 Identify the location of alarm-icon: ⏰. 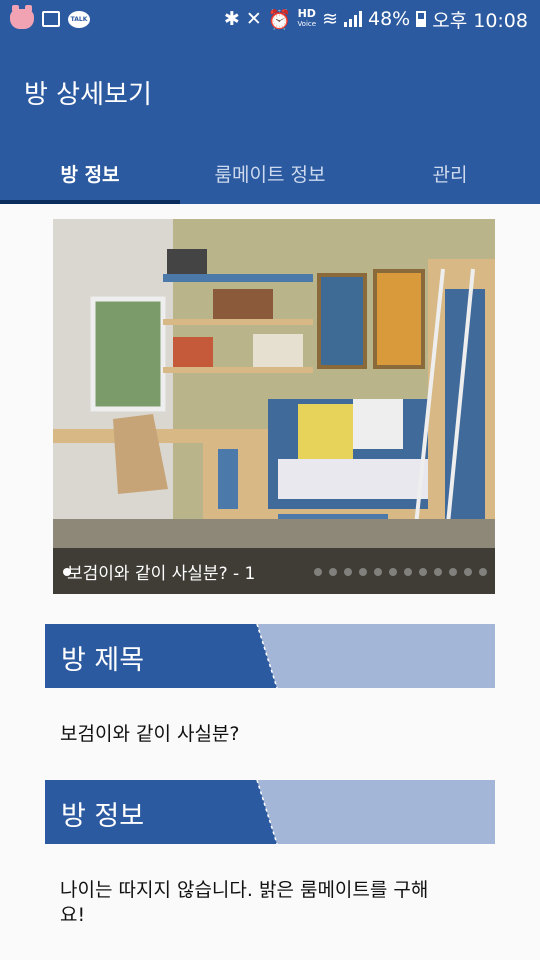
(279, 19).